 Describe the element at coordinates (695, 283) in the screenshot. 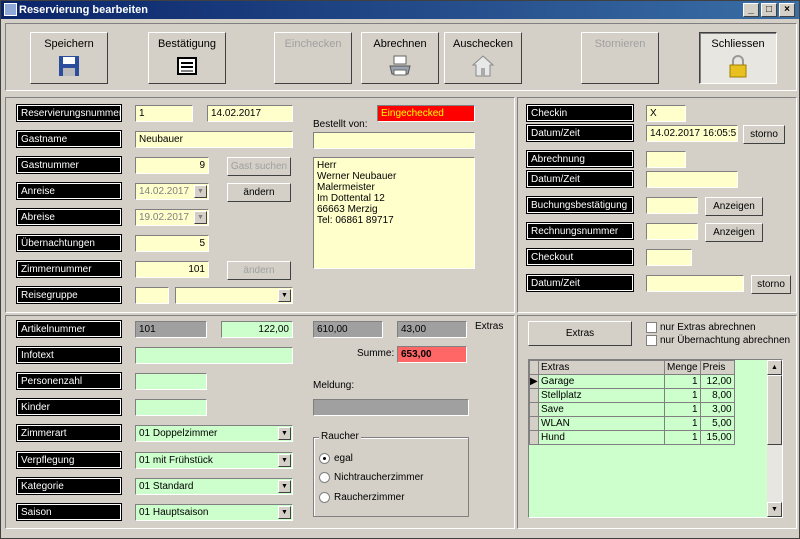

I see `checkout-datetime-field` at that location.